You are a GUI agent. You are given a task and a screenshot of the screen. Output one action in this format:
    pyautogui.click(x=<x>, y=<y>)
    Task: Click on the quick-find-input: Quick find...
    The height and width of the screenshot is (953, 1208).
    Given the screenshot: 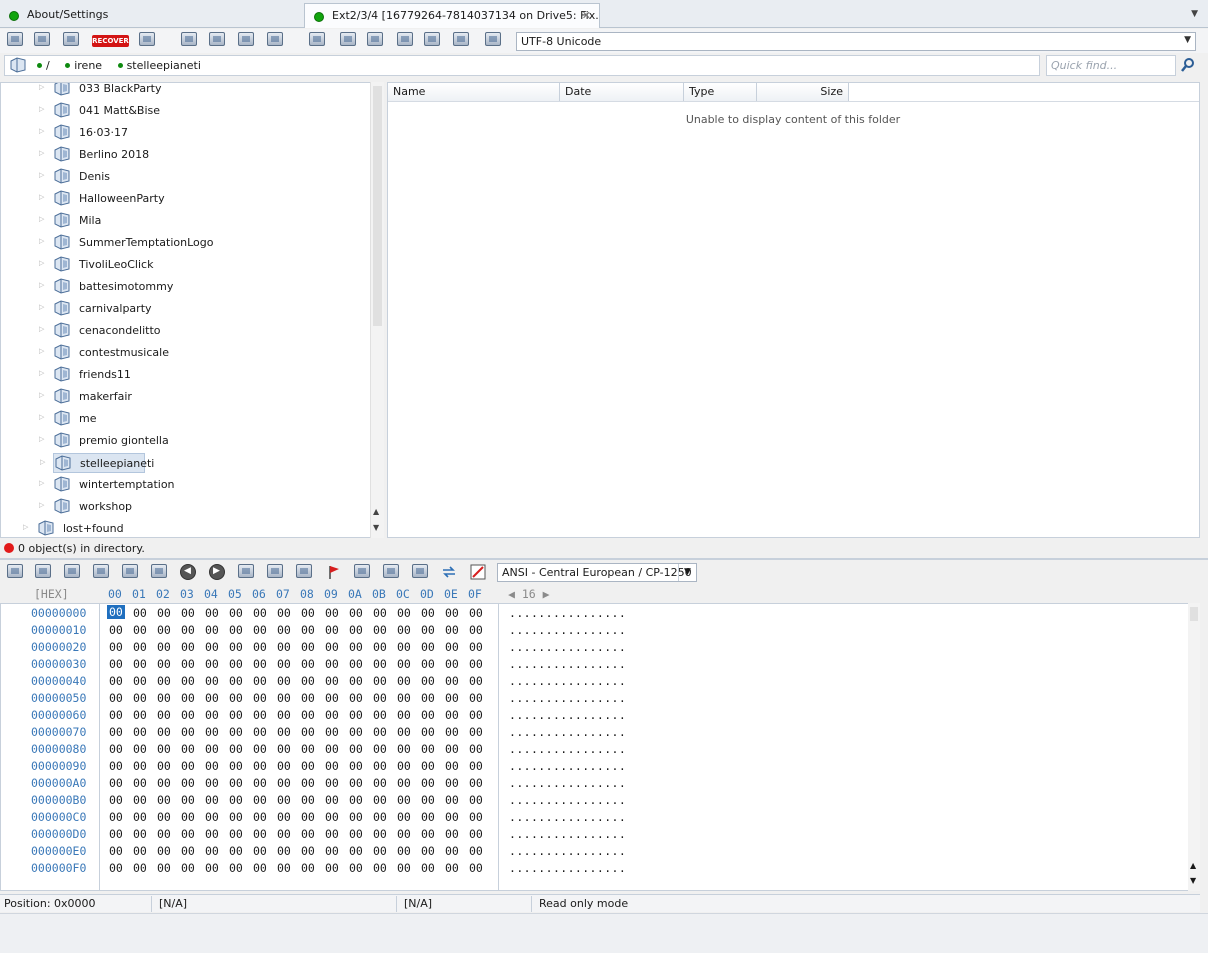 What is the action you would take?
    pyautogui.click(x=1111, y=65)
    